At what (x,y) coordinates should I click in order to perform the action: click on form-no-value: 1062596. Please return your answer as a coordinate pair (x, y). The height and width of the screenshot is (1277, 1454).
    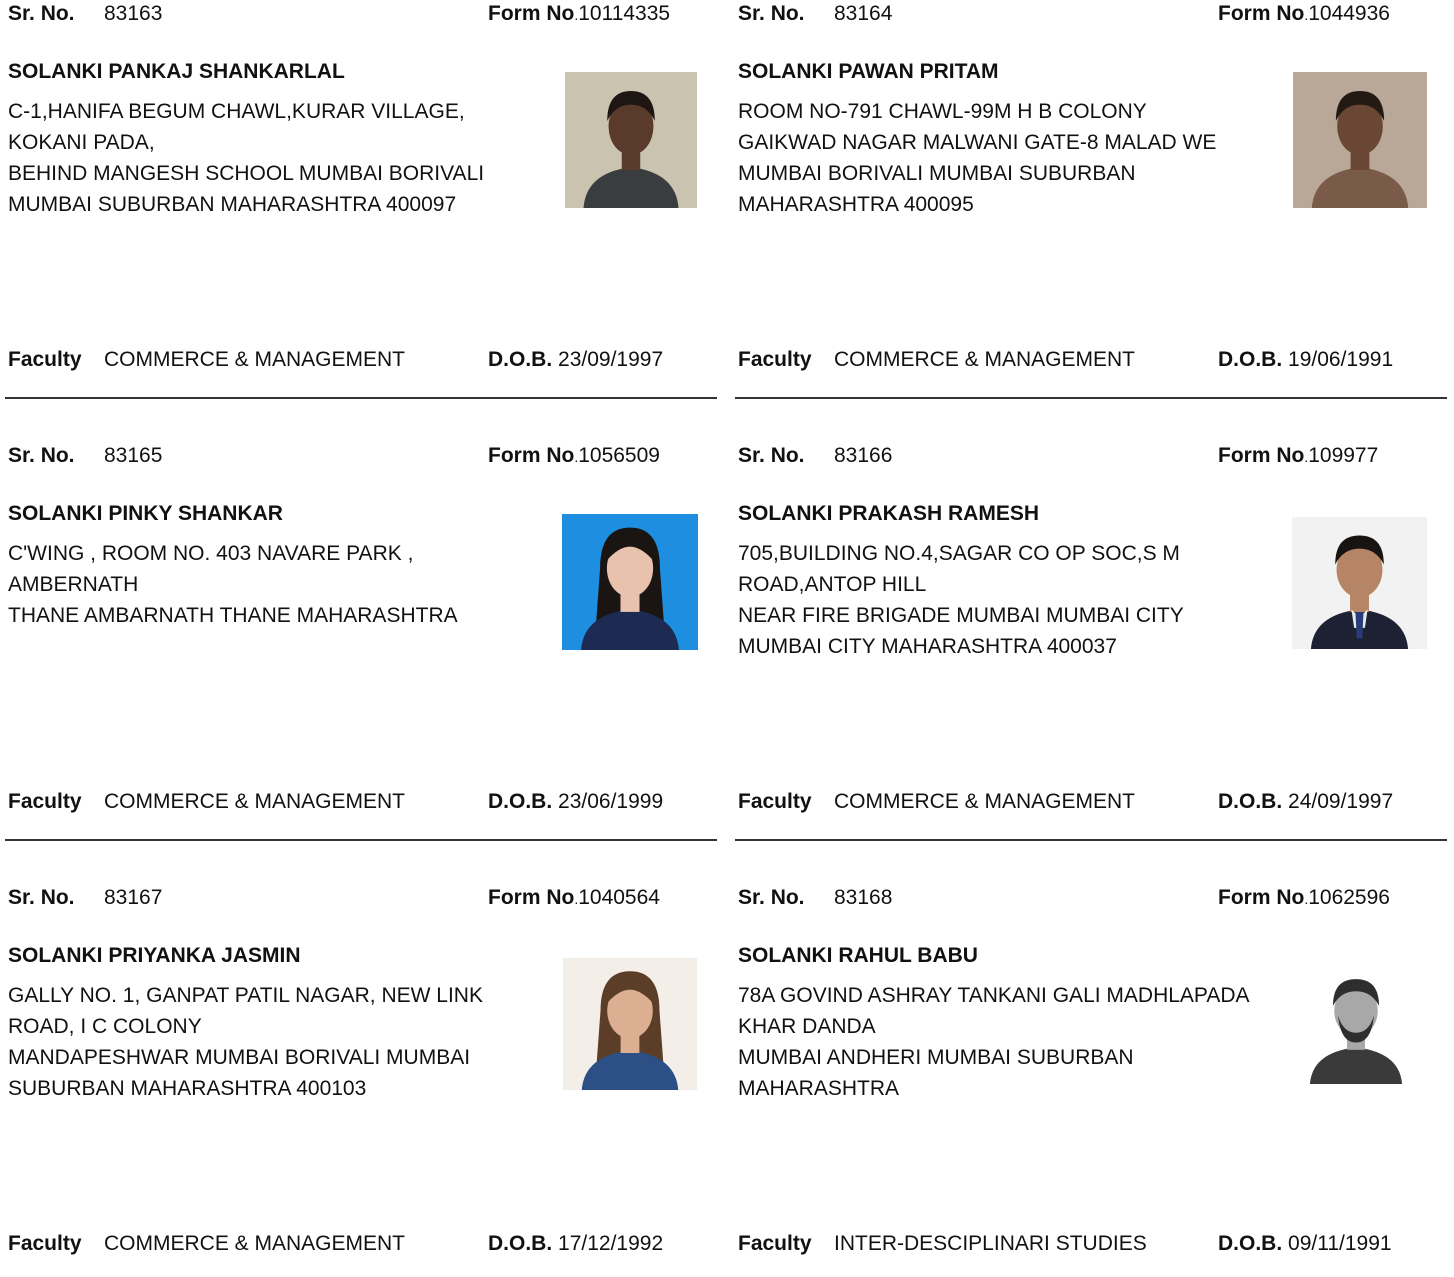
    Looking at the image, I should click on (1349, 897).